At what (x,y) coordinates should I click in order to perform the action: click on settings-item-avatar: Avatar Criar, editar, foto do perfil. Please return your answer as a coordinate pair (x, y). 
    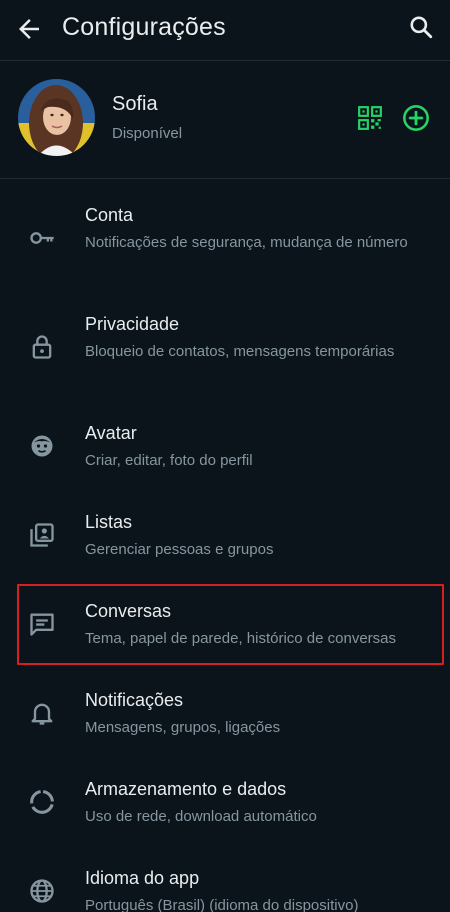
    Looking at the image, I should click on (225, 447).